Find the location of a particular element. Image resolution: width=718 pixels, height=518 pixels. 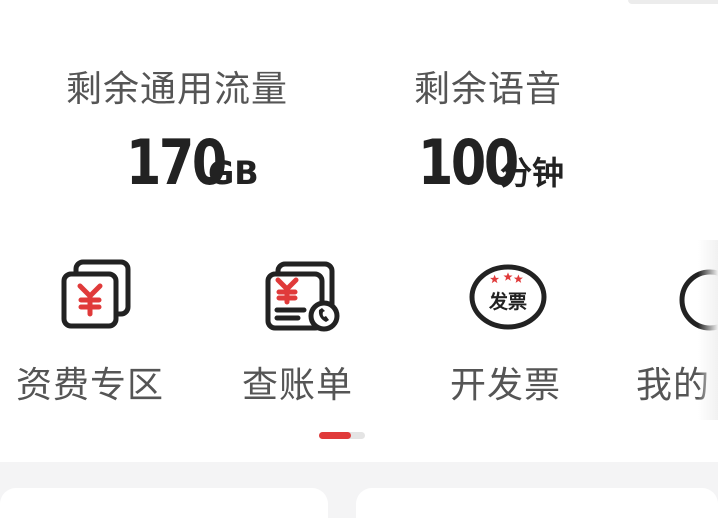

remaining-voice-value: 100 分钟 is located at coordinates (491, 162).